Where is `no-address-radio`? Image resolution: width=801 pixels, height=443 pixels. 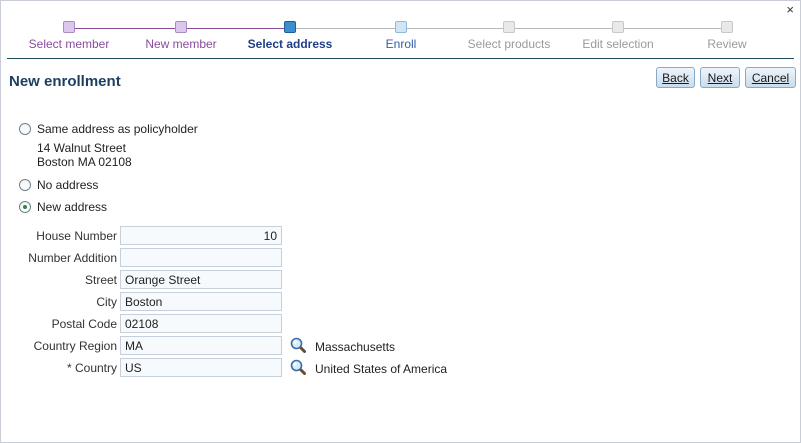 no-address-radio is located at coordinates (25, 185).